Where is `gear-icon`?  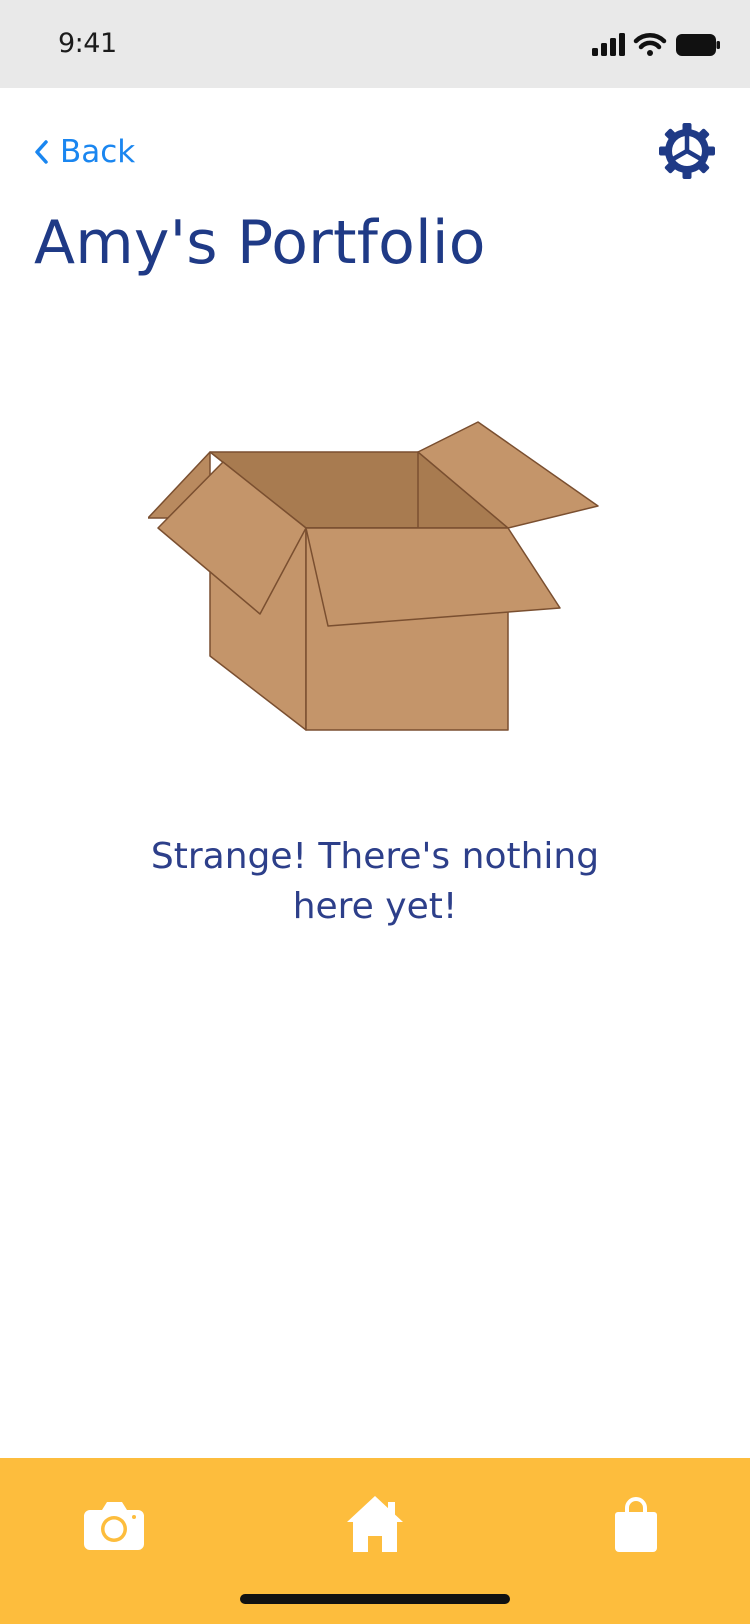
gear-icon is located at coordinates (687, 151).